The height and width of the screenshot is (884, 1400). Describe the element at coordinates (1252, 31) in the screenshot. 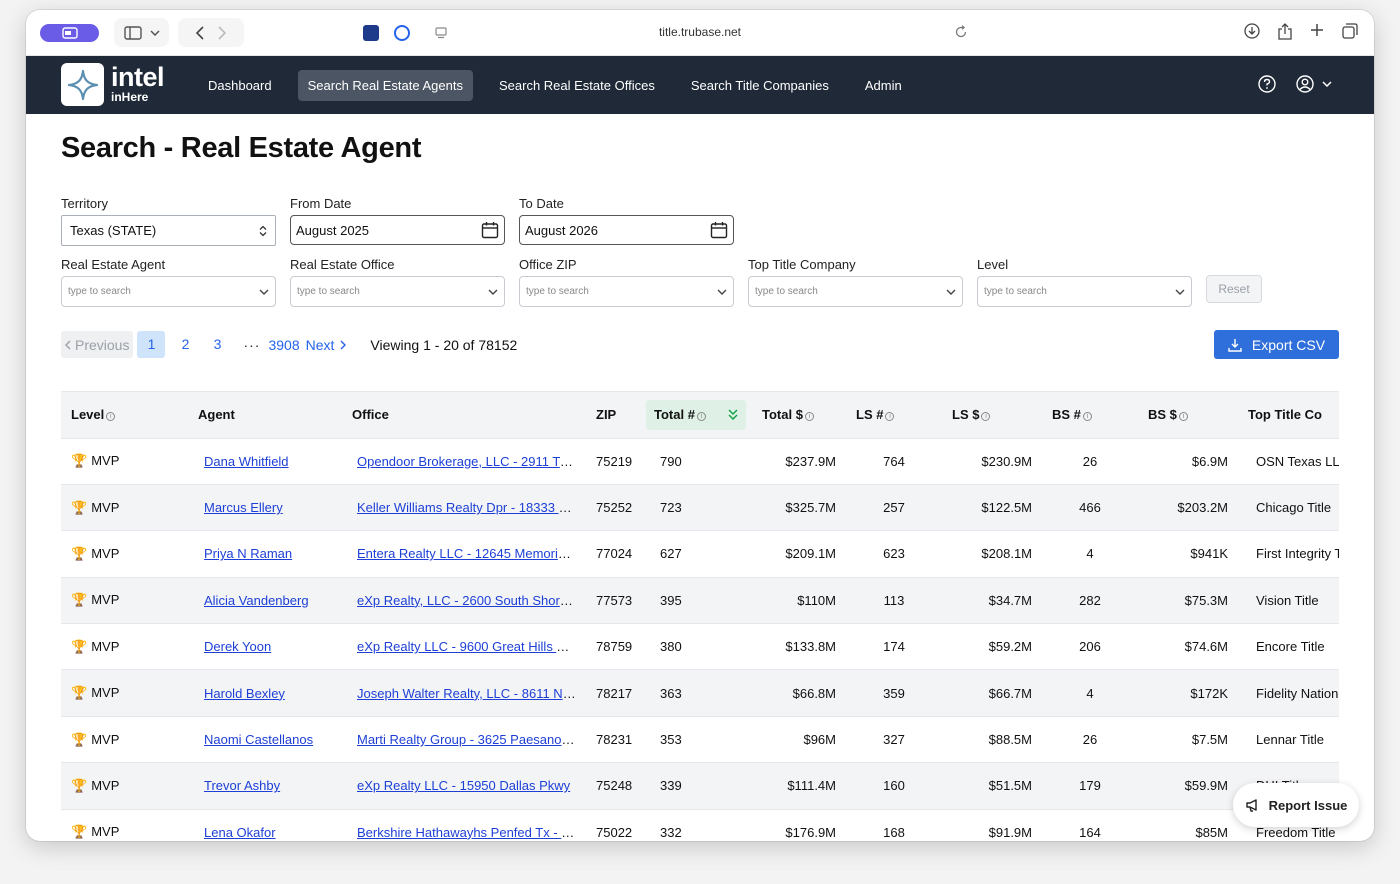

I see `download-icon` at that location.